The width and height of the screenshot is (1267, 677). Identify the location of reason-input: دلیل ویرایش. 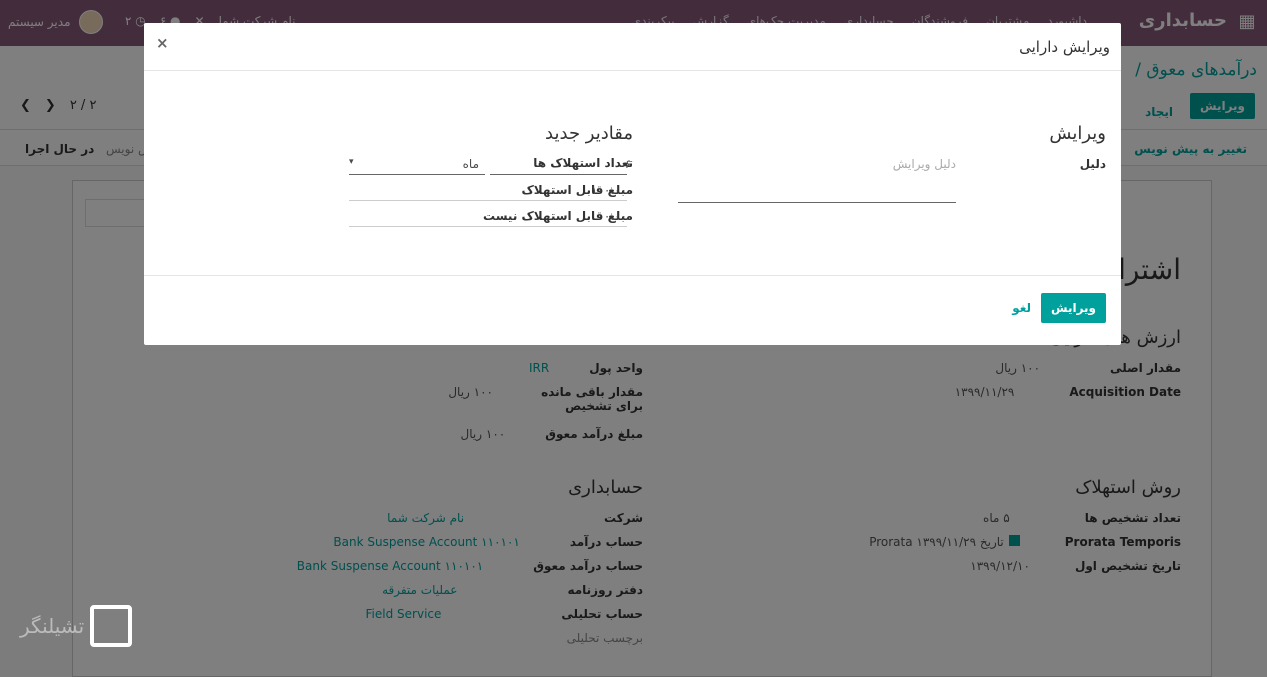
(817, 179).